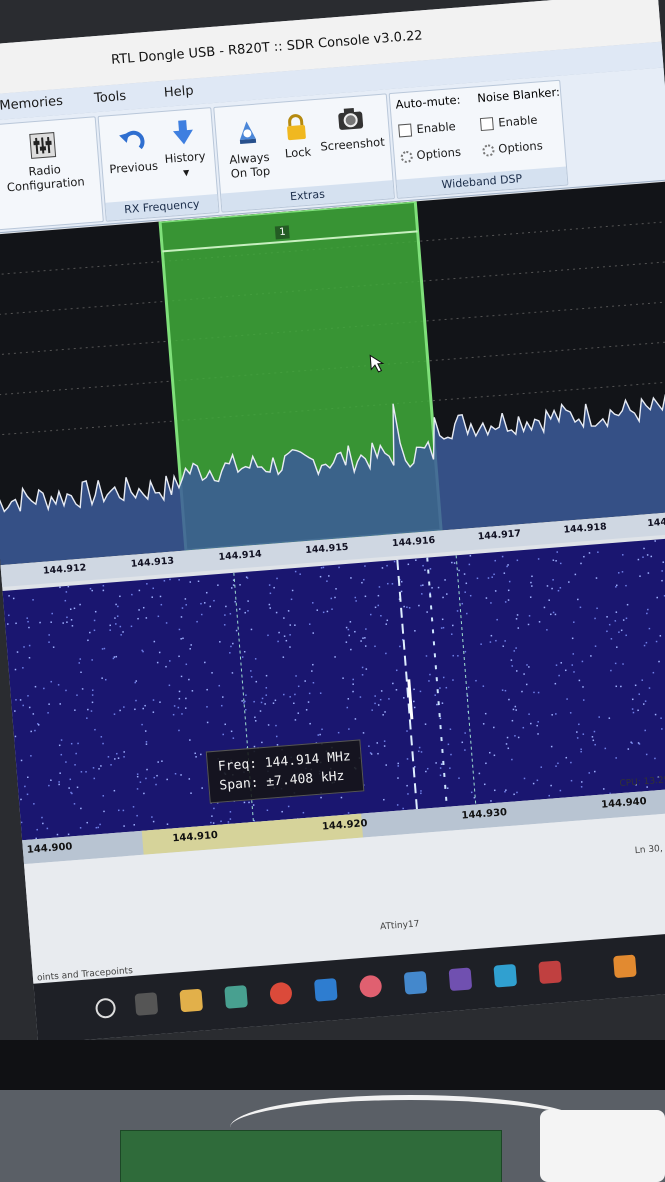 The image size is (665, 1182). I want to click on noise-blanker-enable-checkbox: Enable, so click(508, 122).